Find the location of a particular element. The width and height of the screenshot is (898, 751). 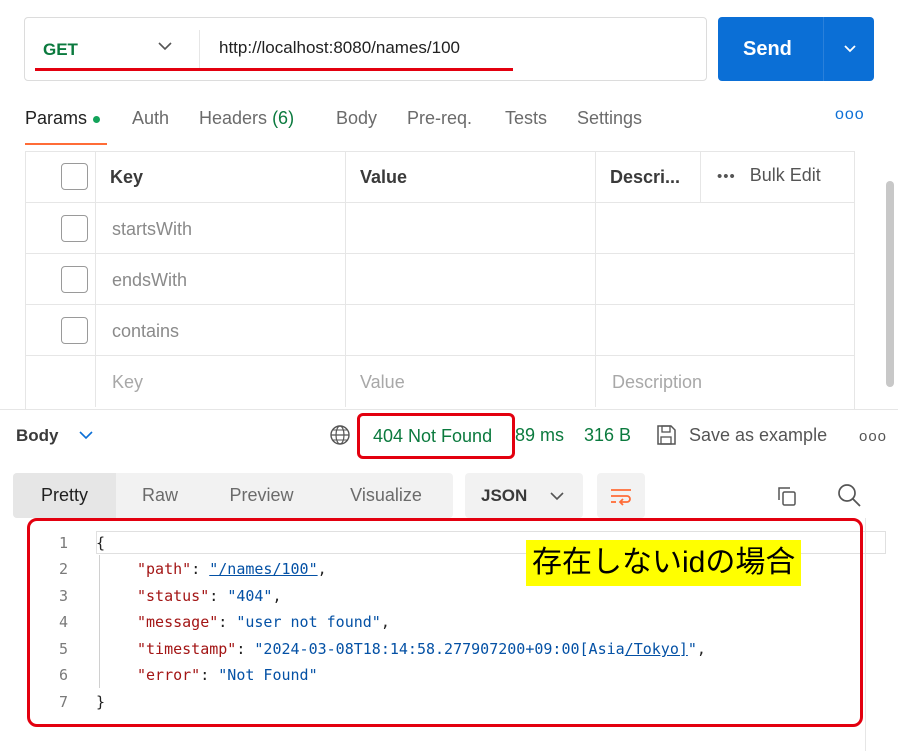

url-bar: GET http://localhost:8080/names/100 is located at coordinates (365, 49).